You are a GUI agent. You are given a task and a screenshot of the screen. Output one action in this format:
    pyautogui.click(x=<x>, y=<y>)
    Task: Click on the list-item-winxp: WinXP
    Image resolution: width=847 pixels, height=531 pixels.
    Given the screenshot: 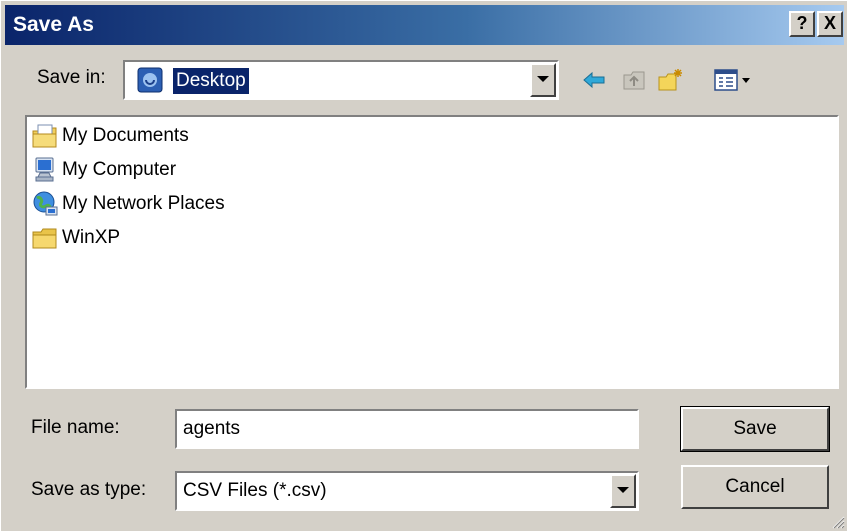 What is the action you would take?
    pyautogui.click(x=75, y=238)
    